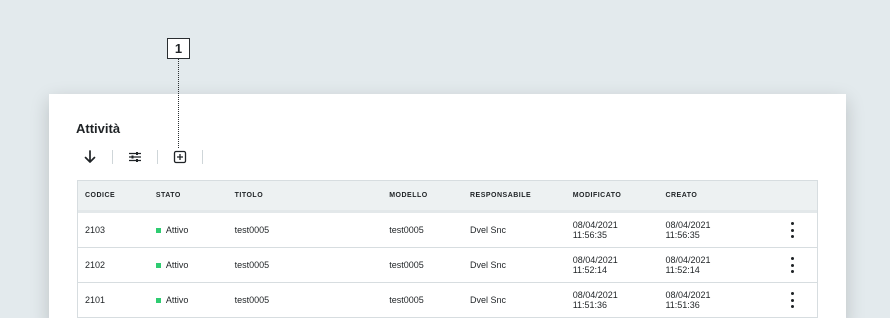 This screenshot has width=890, height=318. I want to click on header-stato: STATO, so click(188, 195).